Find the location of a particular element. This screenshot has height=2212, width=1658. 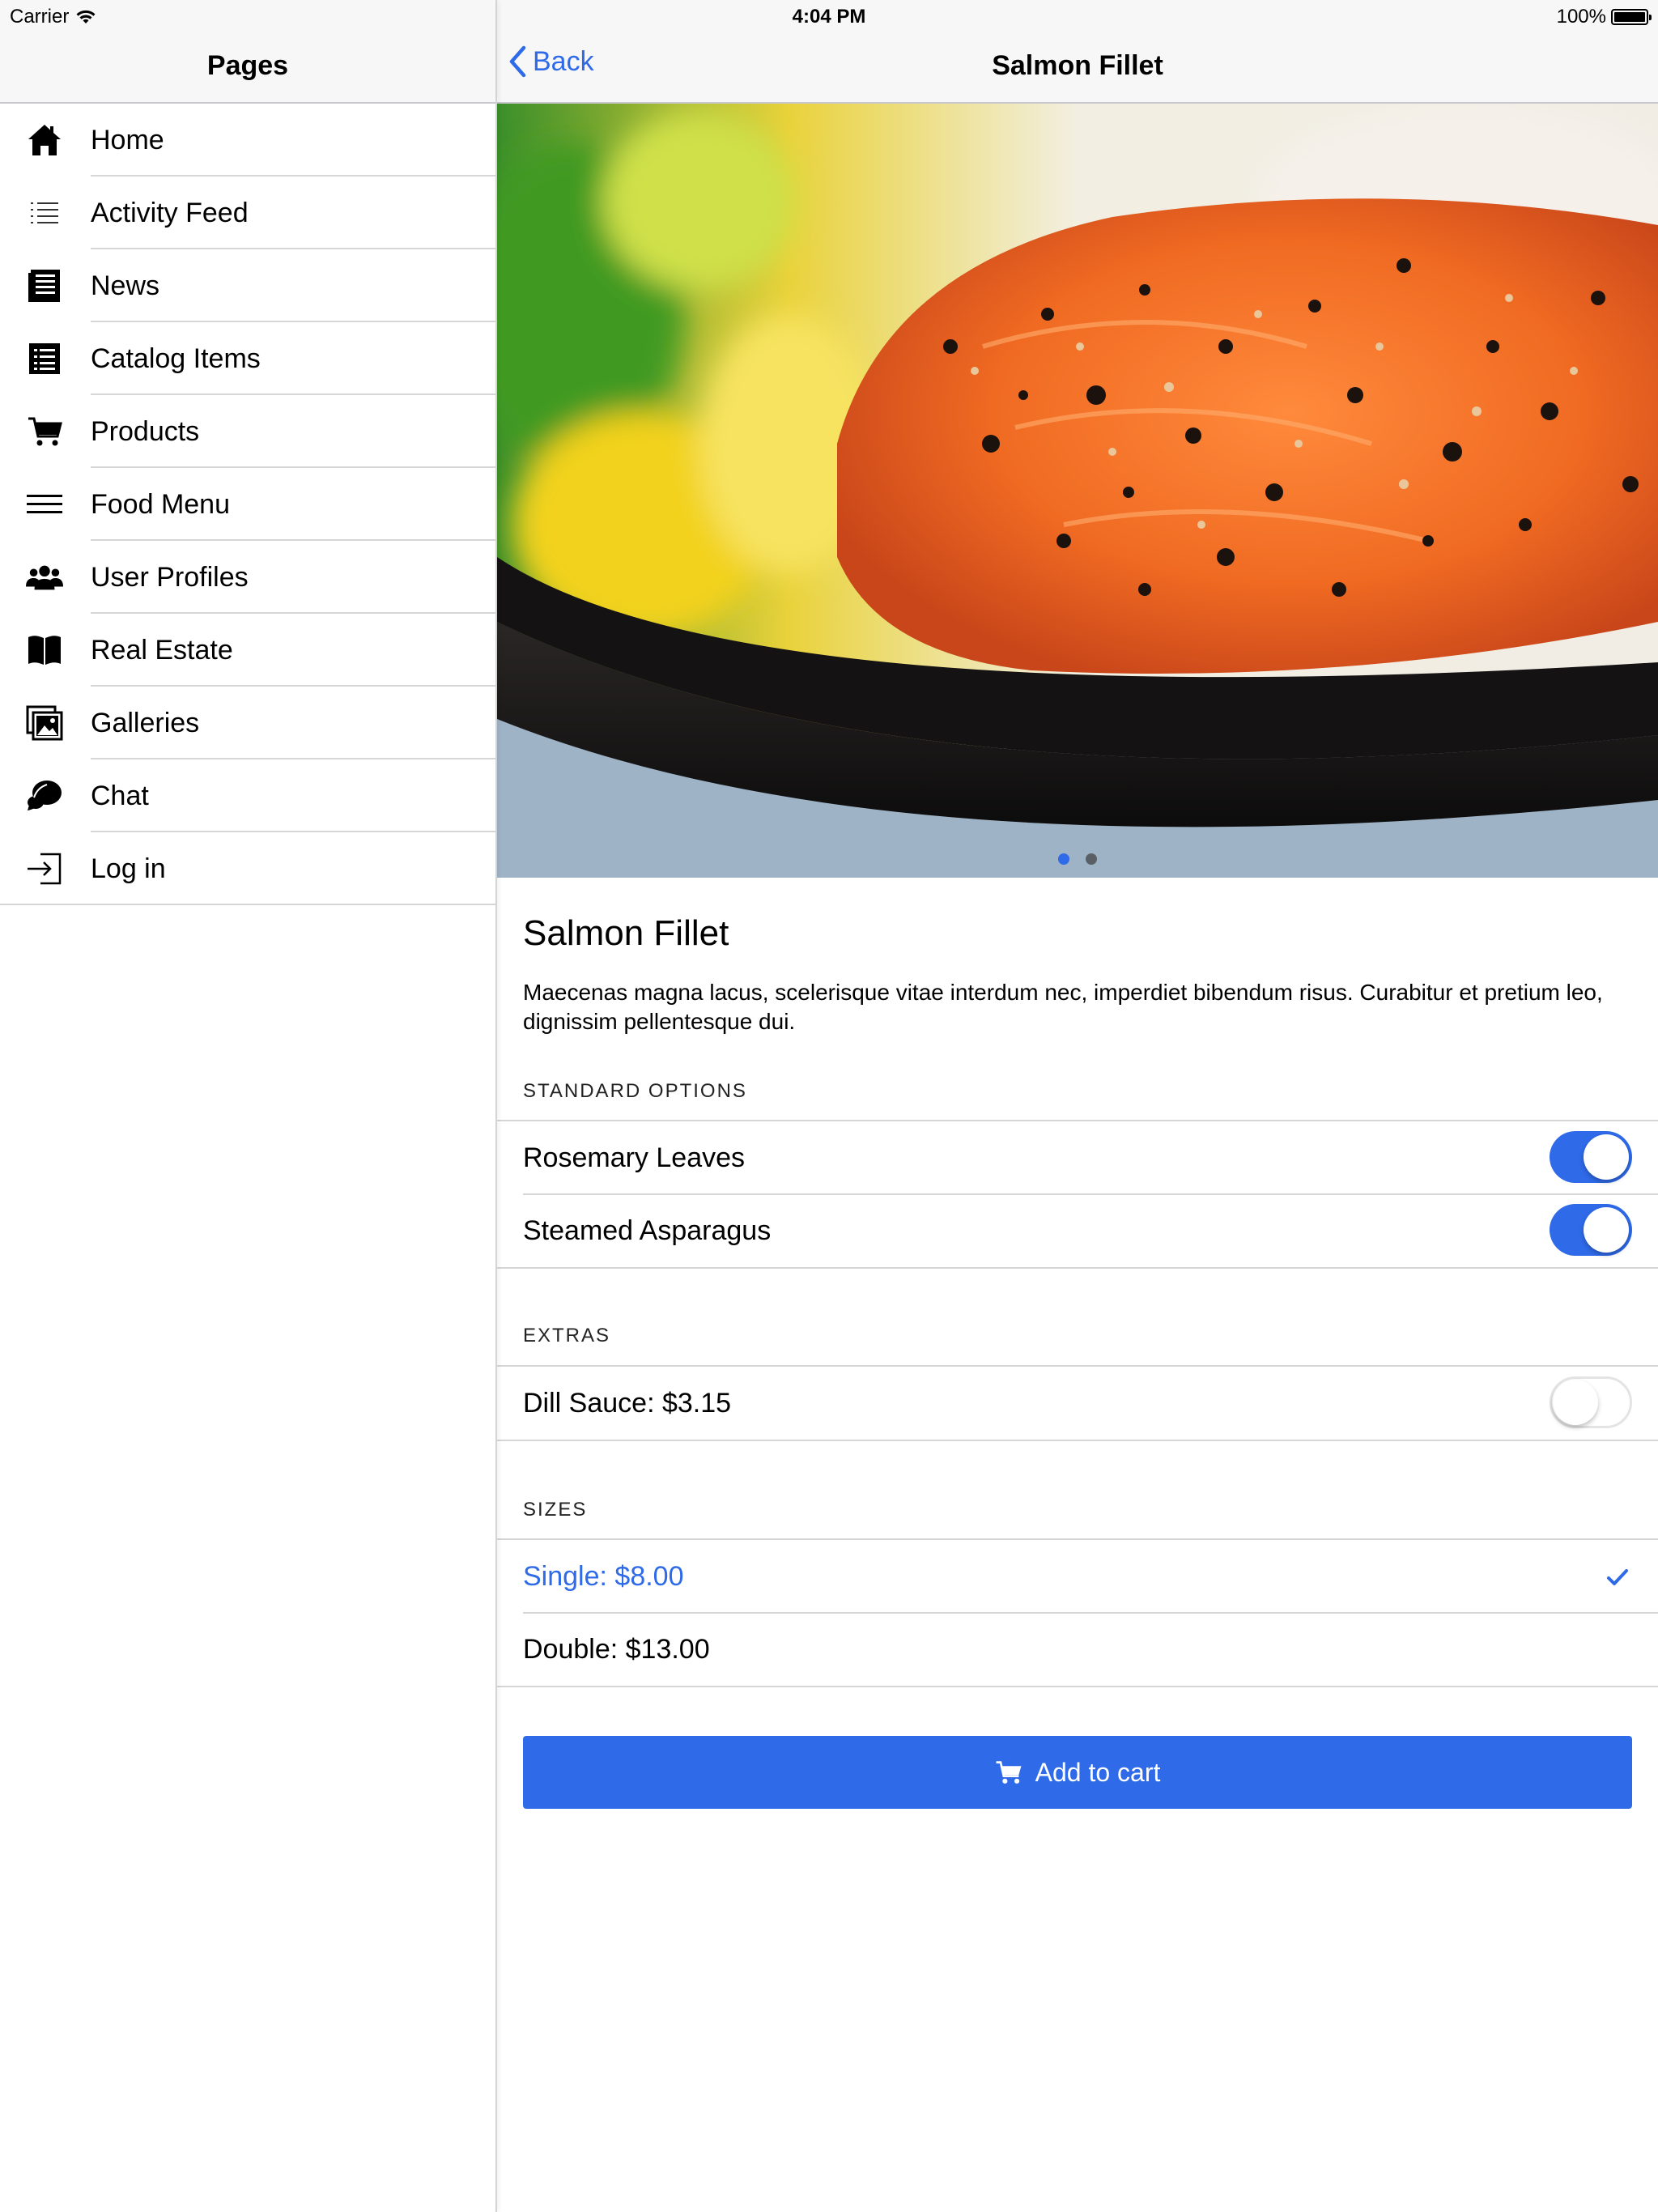

login-icon is located at coordinates (44, 869).